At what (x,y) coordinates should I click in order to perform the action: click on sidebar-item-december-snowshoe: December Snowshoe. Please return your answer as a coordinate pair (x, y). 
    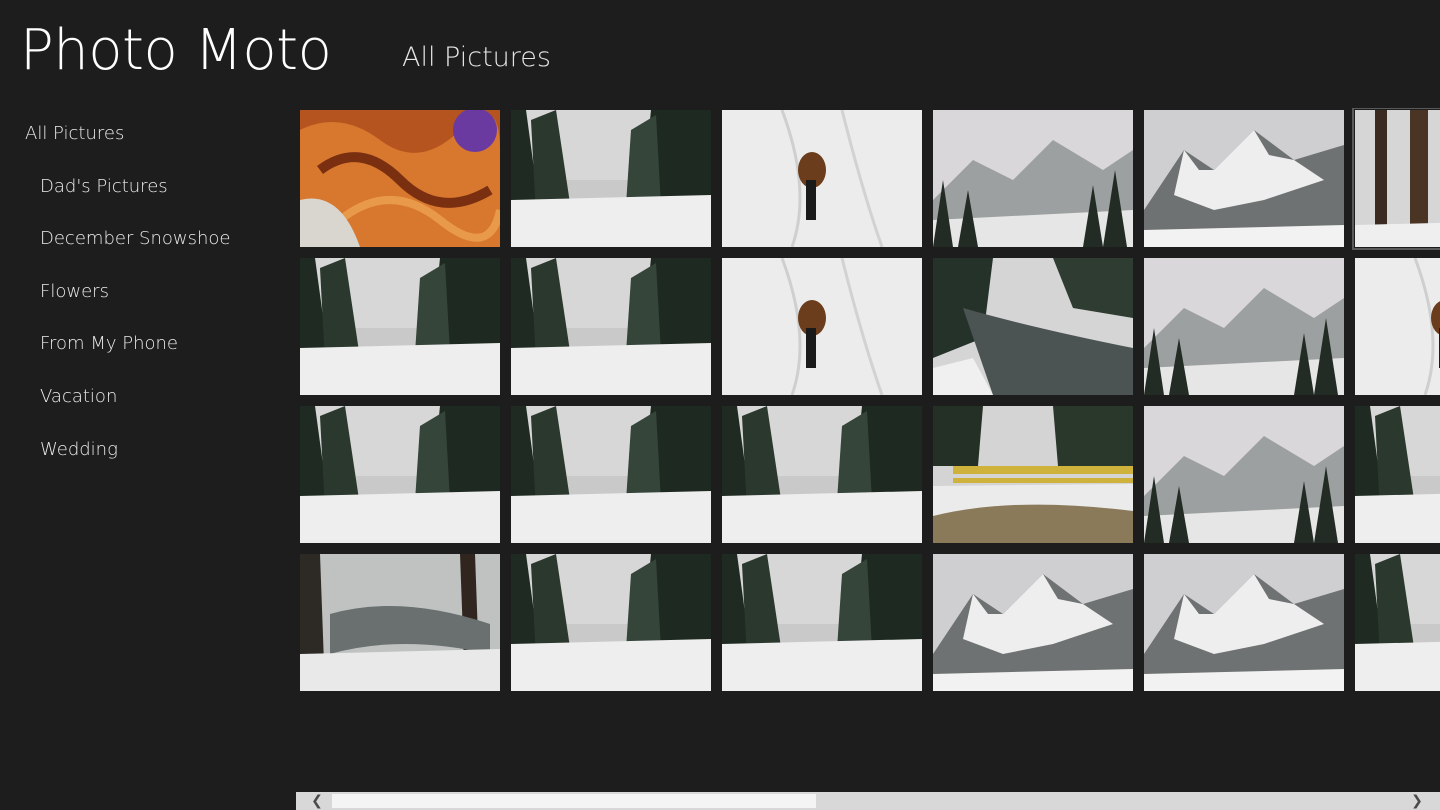
    Looking at the image, I should click on (150, 239).